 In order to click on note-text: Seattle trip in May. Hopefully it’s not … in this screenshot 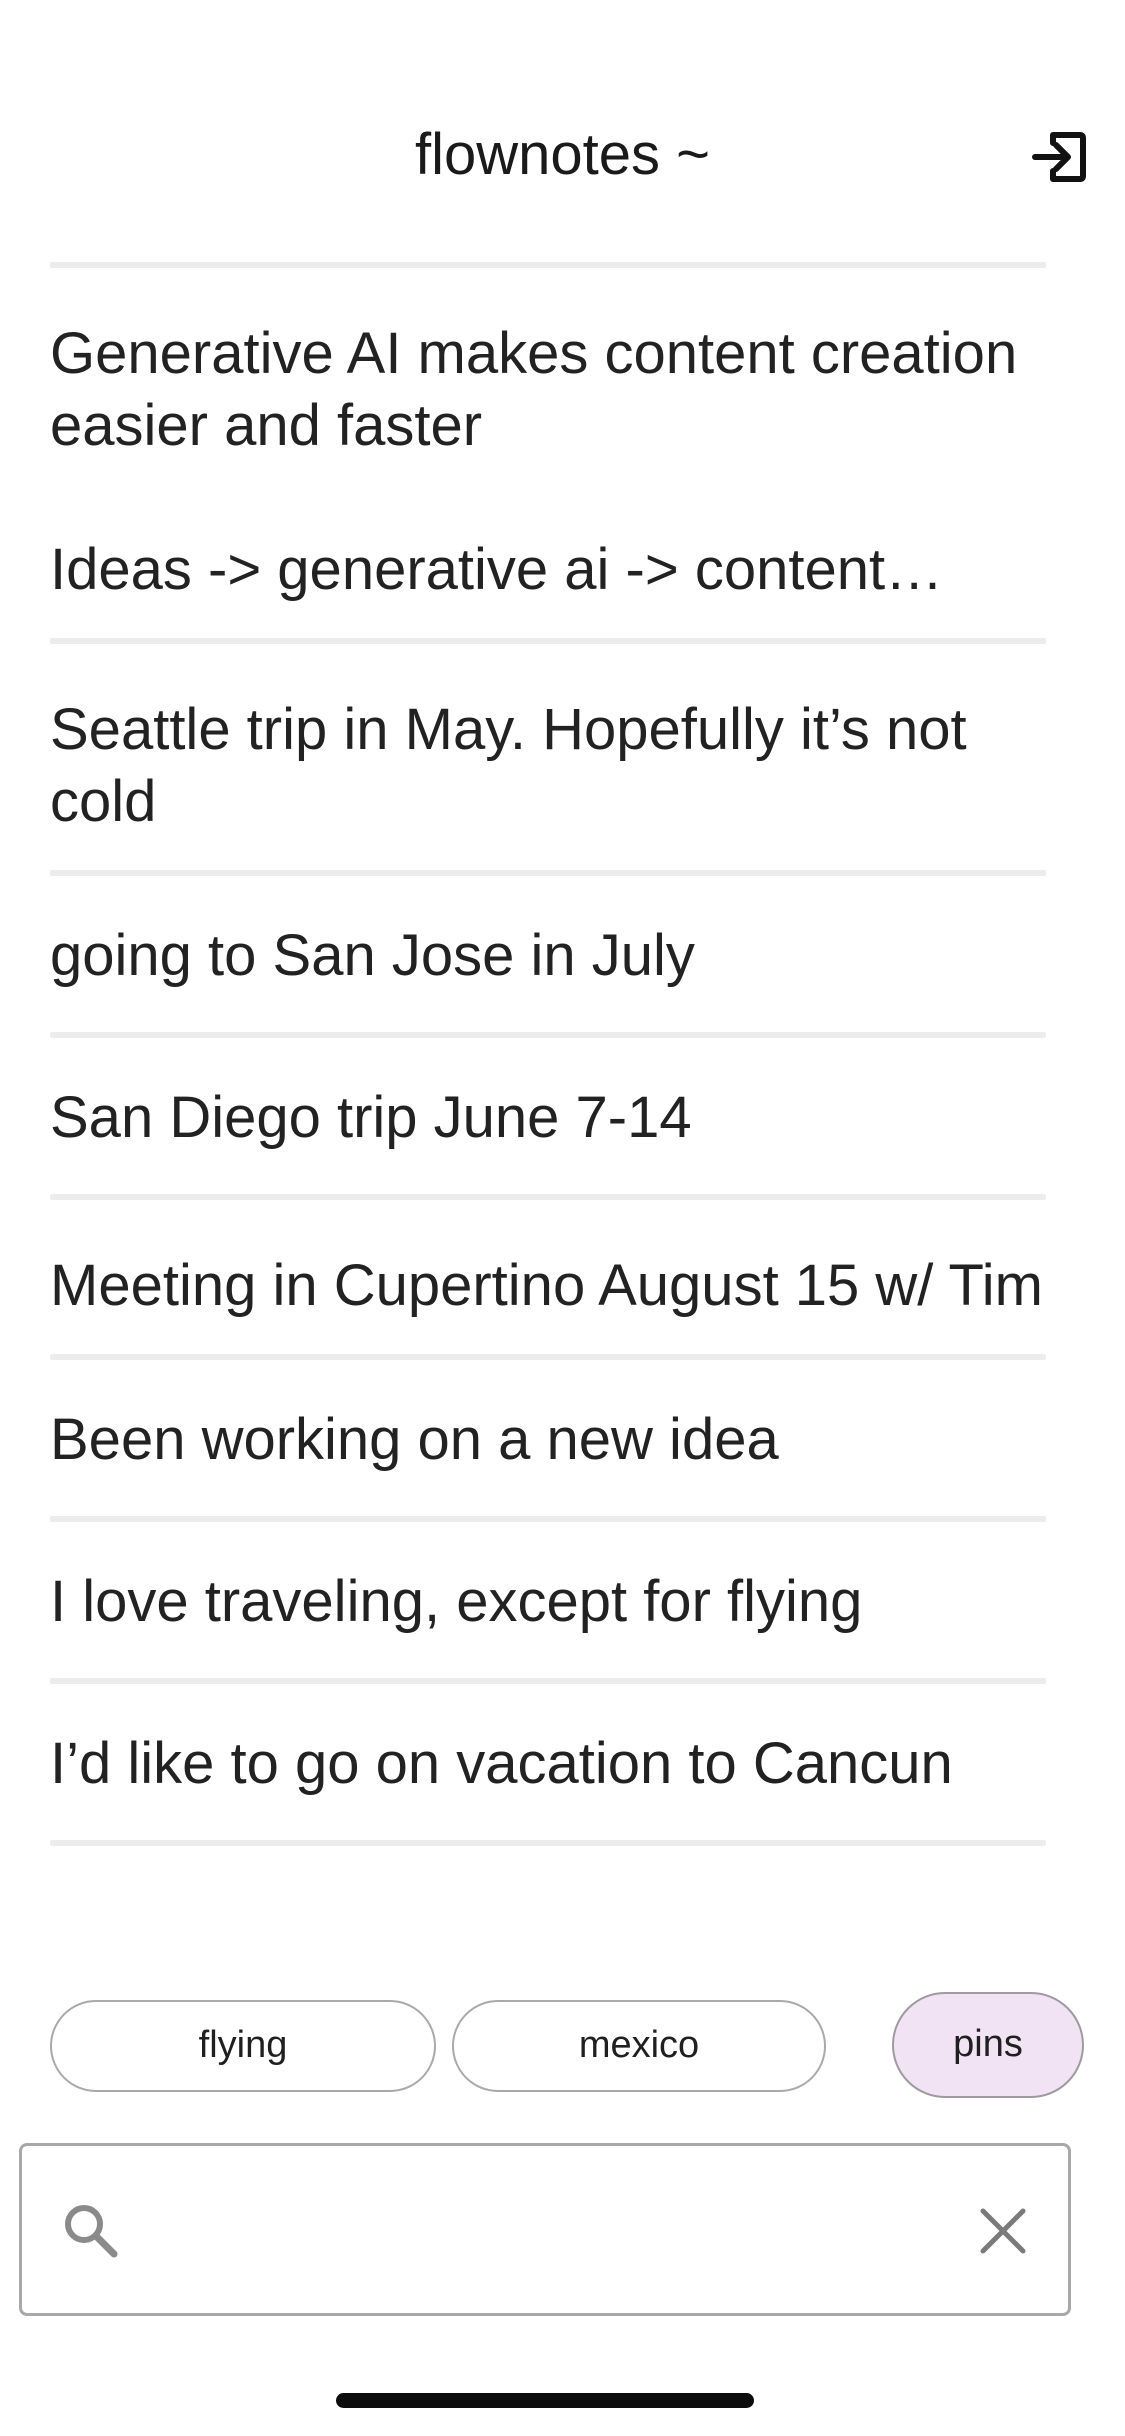, I will do `click(508, 765)`.